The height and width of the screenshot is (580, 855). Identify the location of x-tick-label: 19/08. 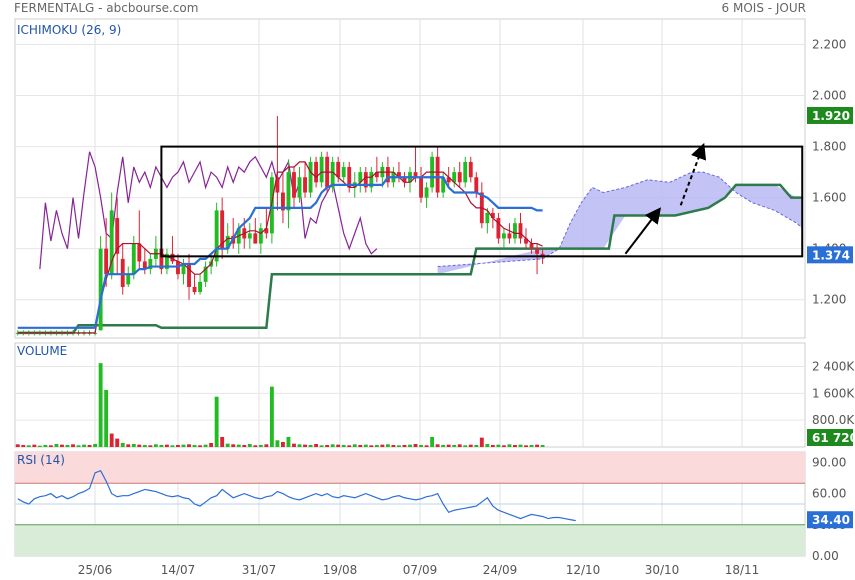
(340, 570).